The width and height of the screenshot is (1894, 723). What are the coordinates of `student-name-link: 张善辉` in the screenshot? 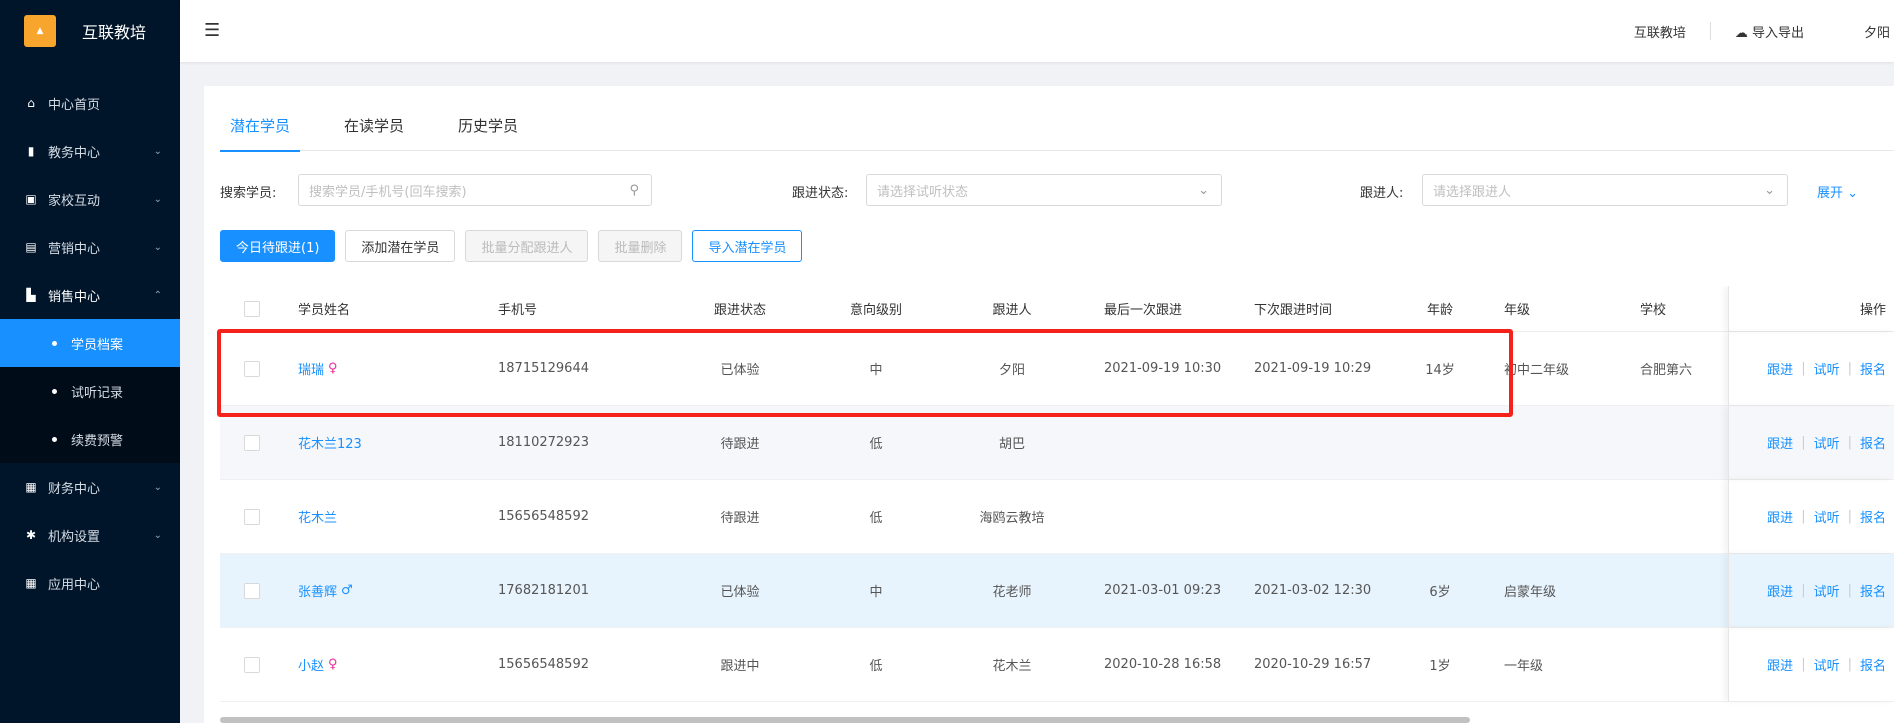 It's located at (317, 590).